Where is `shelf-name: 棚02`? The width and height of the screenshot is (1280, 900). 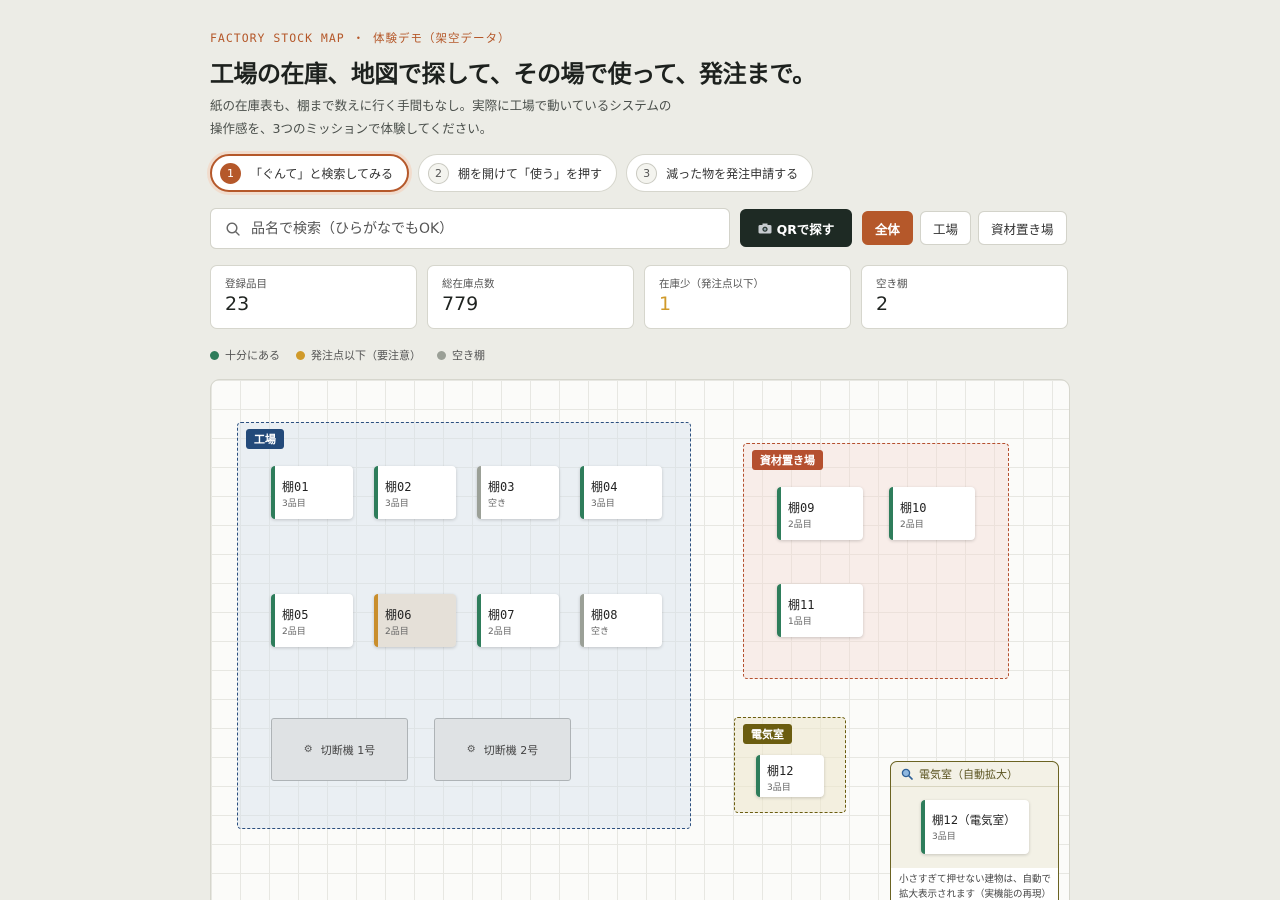
shelf-name: 棚02 is located at coordinates (398, 487).